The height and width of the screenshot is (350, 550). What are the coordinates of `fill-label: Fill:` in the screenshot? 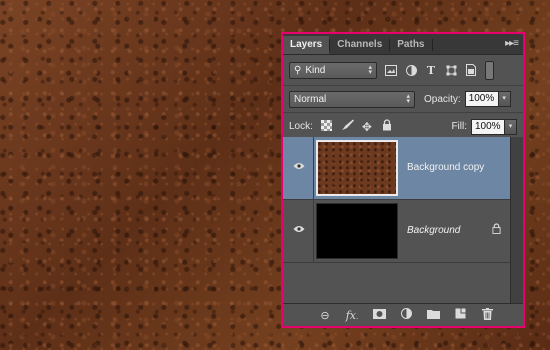 It's located at (459, 126).